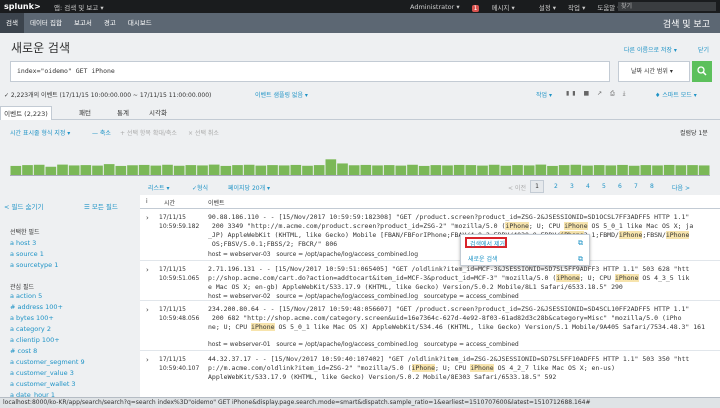 Image resolution: width=720 pixels, height=408 pixels. I want to click on field-host: a host 3, so click(34, 243).